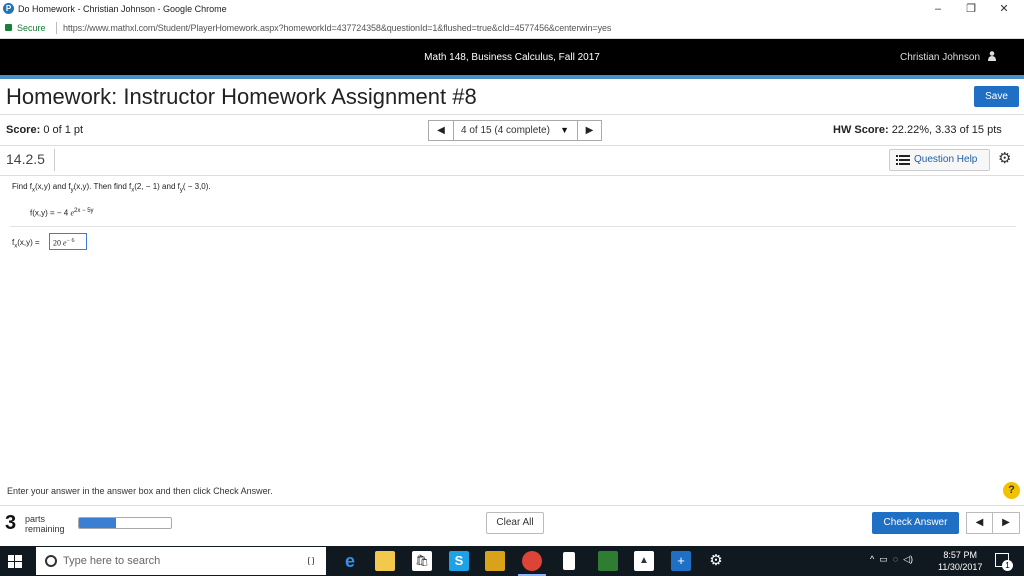  I want to click on score-value: 0 of 1 pt, so click(63, 130).